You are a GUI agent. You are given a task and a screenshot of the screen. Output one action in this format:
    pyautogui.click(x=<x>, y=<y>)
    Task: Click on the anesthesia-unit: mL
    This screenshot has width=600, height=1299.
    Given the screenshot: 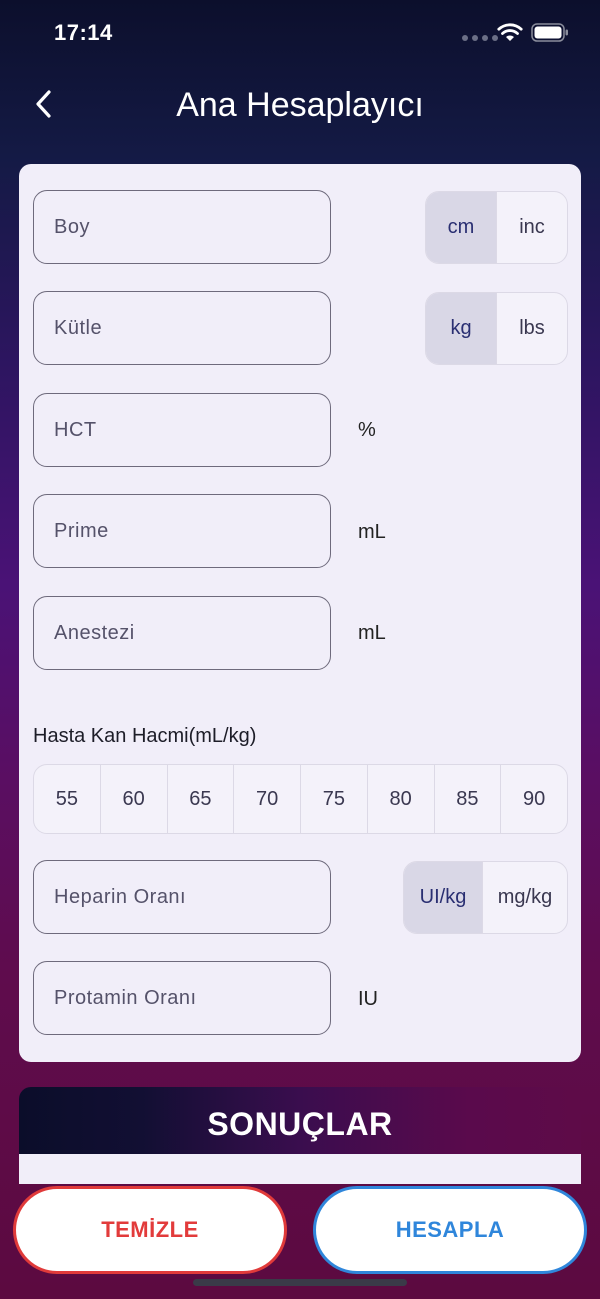 What is the action you would take?
    pyautogui.click(x=372, y=633)
    